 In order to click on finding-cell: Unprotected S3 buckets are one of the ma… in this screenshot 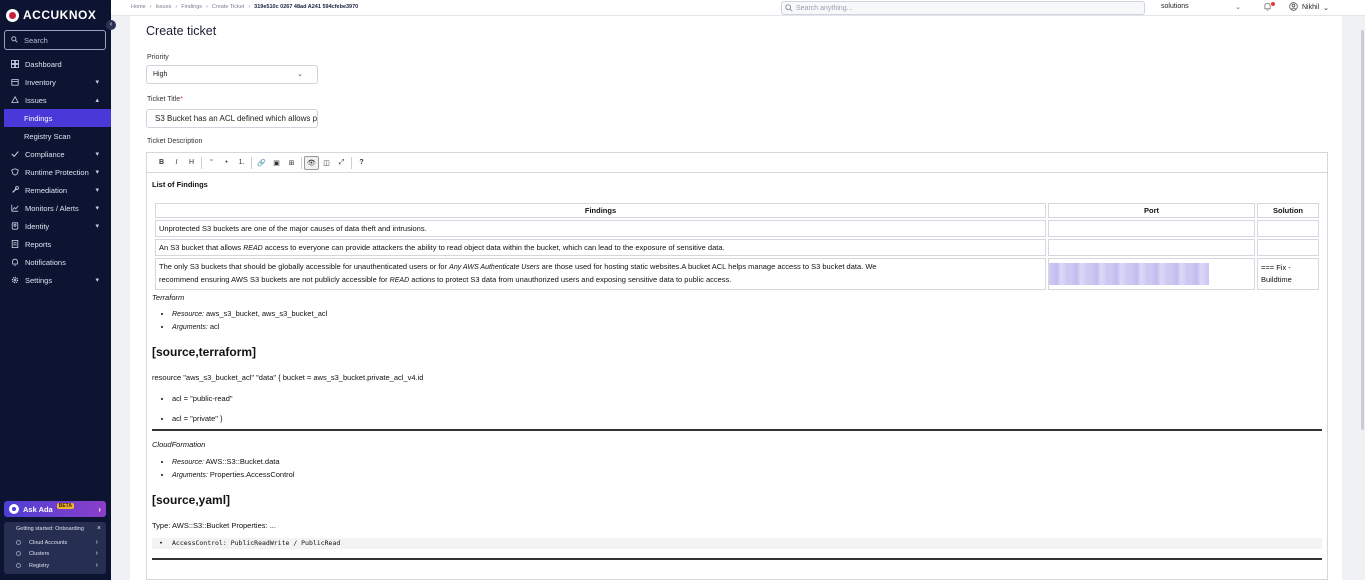, I will do `click(600, 228)`.